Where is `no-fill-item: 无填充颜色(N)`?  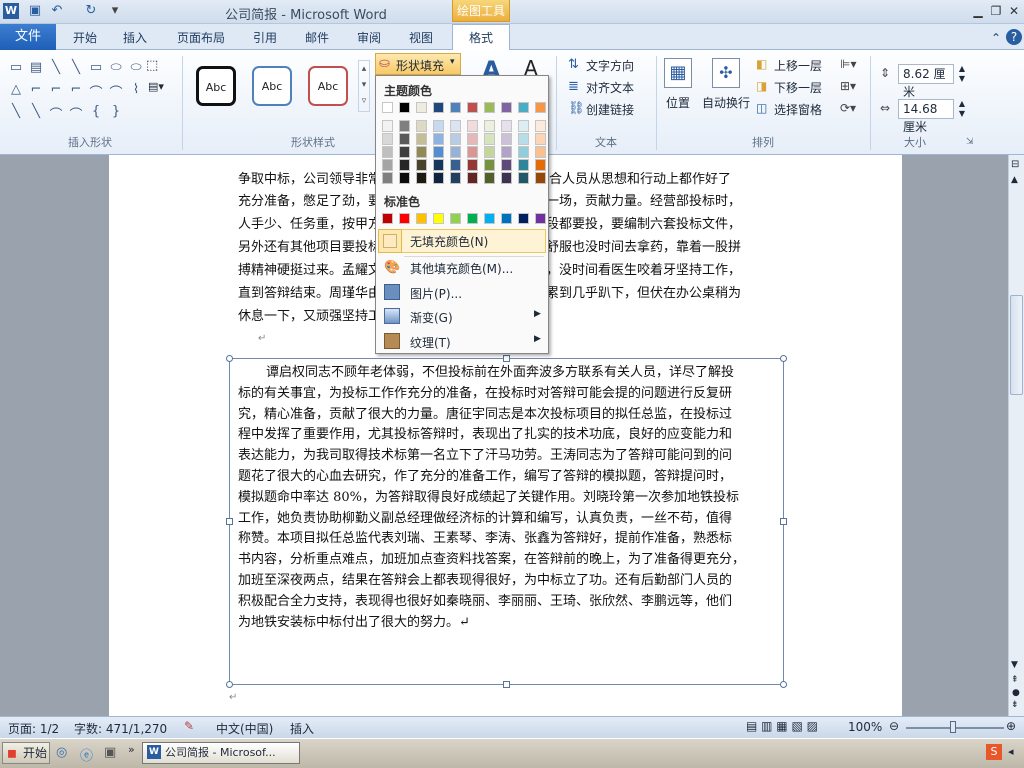 no-fill-item: 无填充颜色(N) is located at coordinates (449, 241).